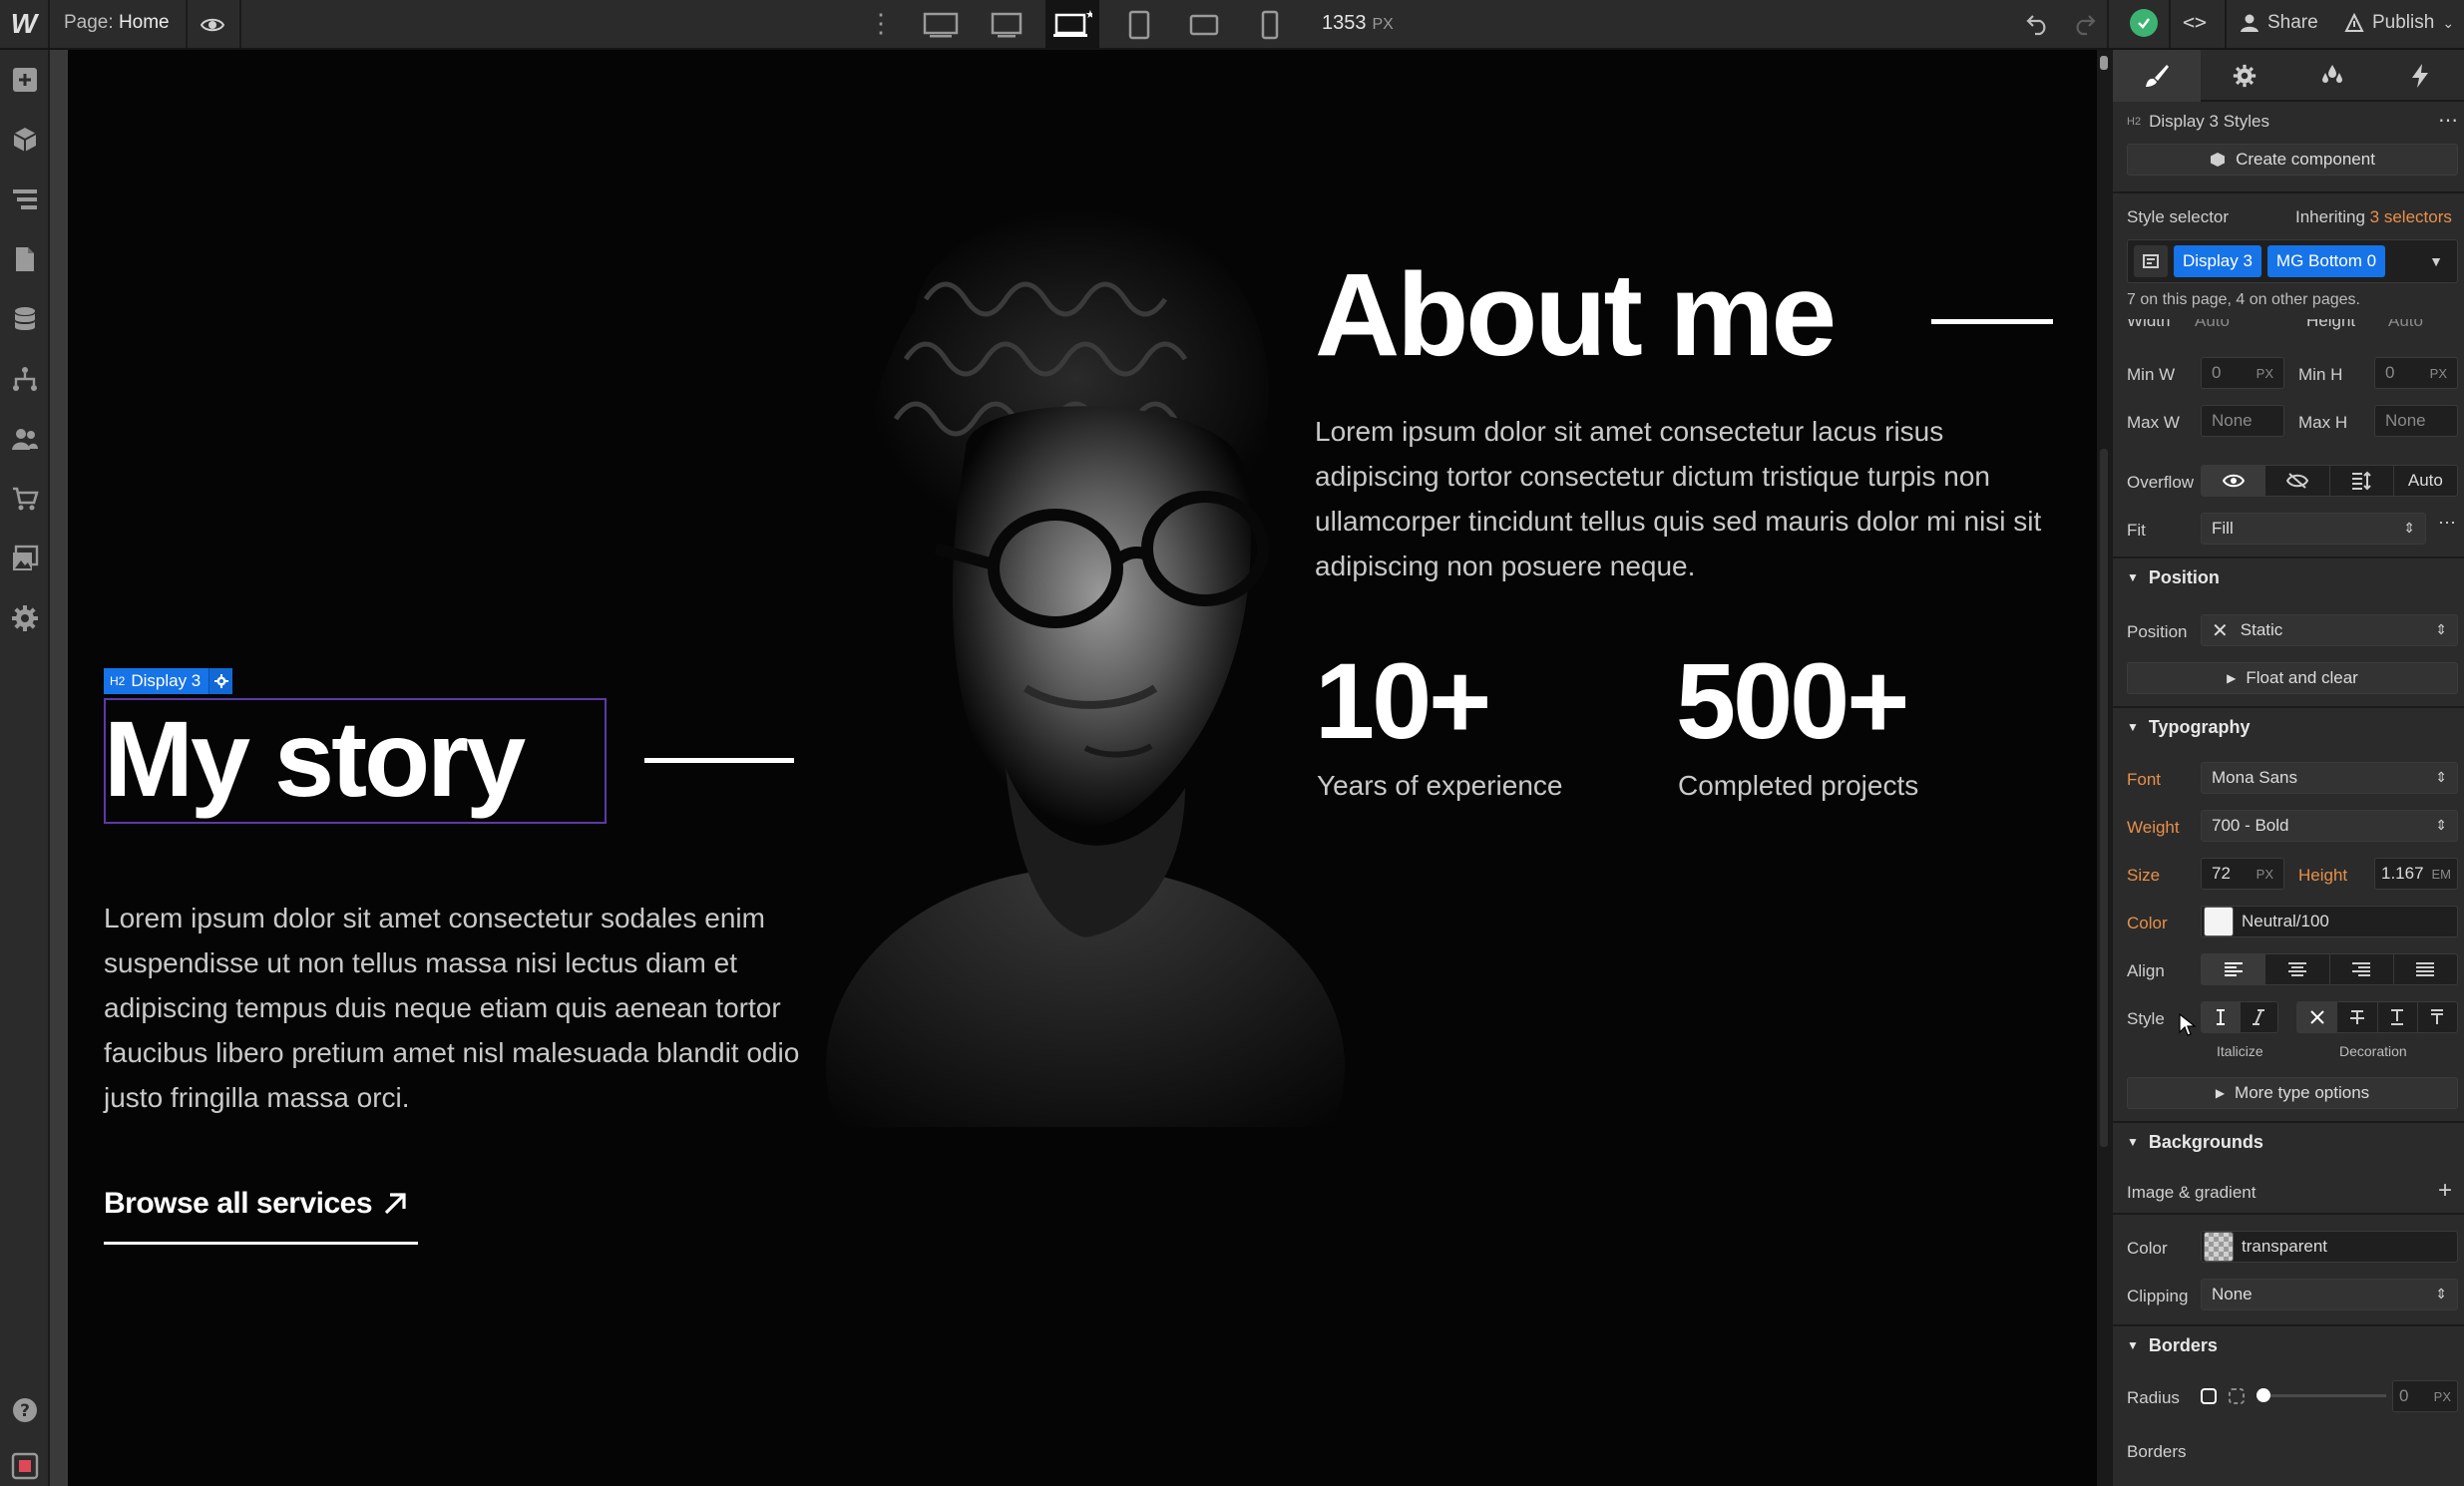 The image size is (2464, 1486). Describe the element at coordinates (2425, 969) in the screenshot. I see `align-justify-icon` at that location.